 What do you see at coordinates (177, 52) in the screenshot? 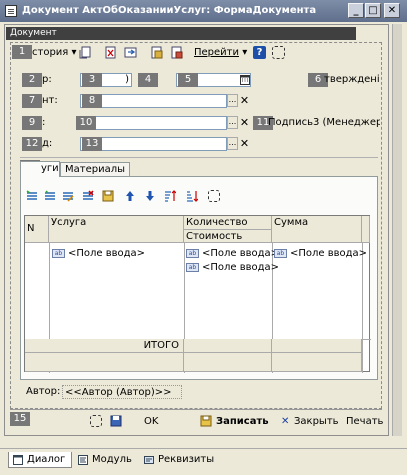
I see `unpost-icon` at bounding box center [177, 52].